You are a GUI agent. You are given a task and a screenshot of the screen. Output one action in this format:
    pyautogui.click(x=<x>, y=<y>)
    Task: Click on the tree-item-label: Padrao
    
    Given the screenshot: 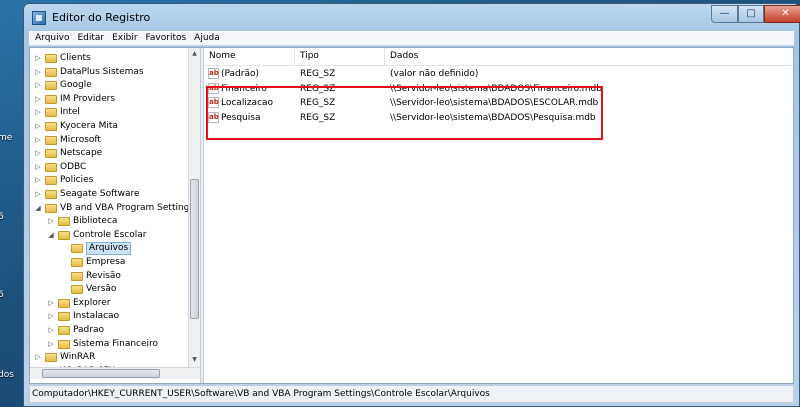 What is the action you would take?
    pyautogui.click(x=88, y=330)
    